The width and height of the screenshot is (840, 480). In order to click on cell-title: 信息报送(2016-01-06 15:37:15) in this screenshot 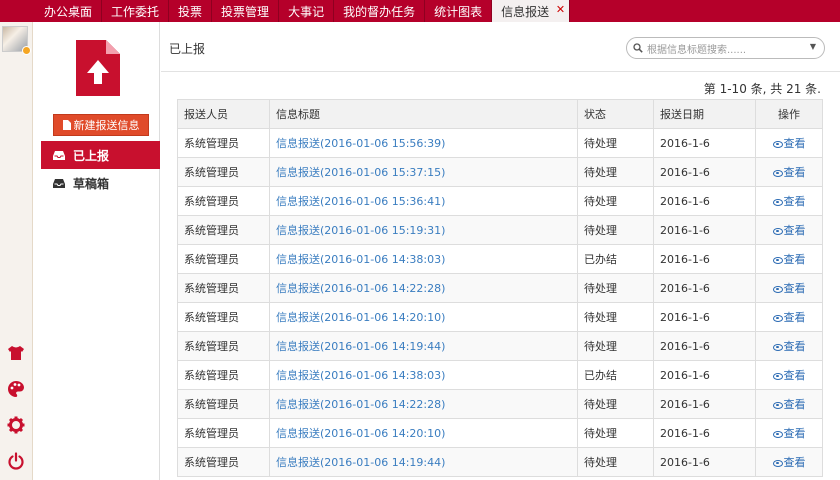, I will do `click(423, 172)`.